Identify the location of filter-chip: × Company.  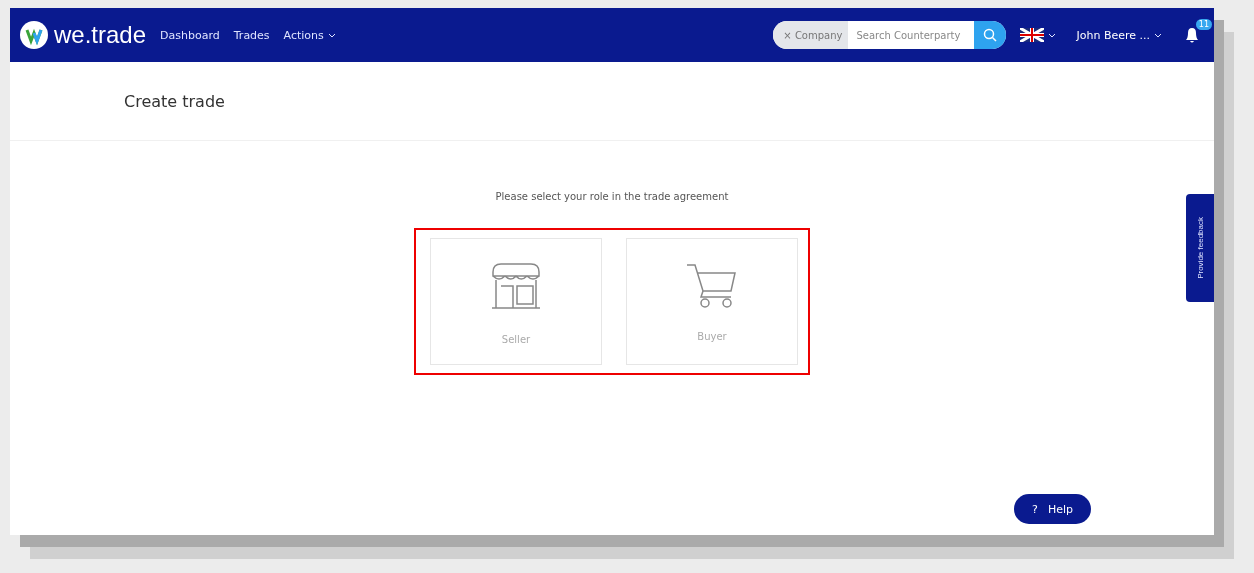
(811, 35).